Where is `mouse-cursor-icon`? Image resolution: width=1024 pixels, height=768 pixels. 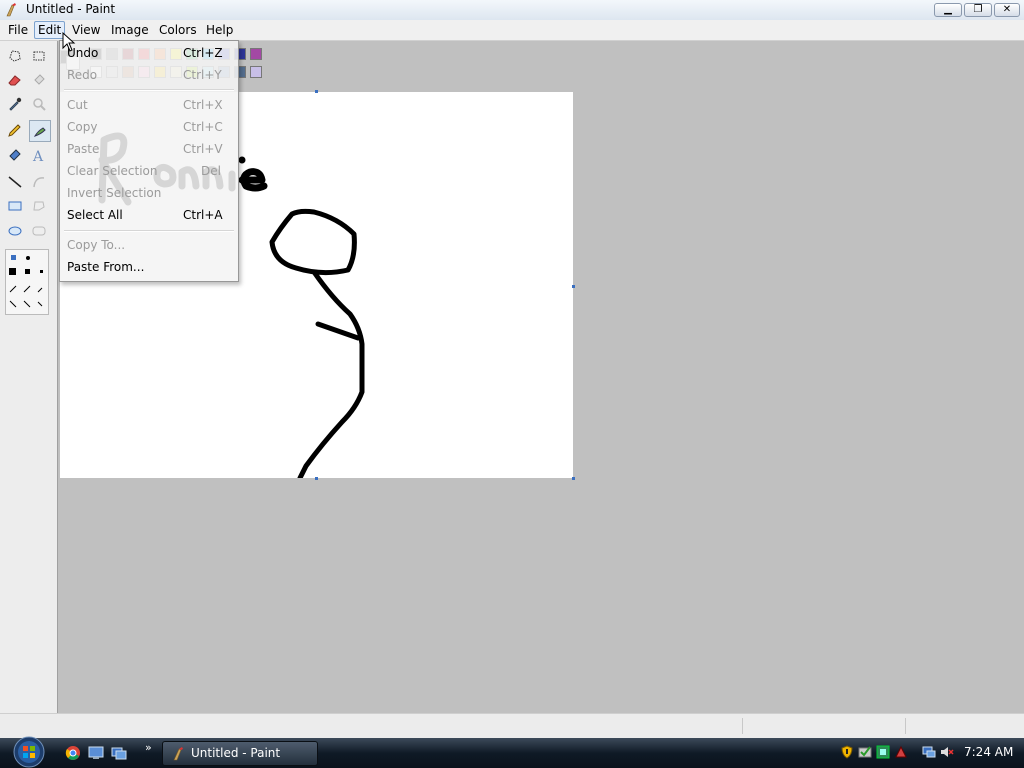
mouse-cursor-icon is located at coordinates (69, 42).